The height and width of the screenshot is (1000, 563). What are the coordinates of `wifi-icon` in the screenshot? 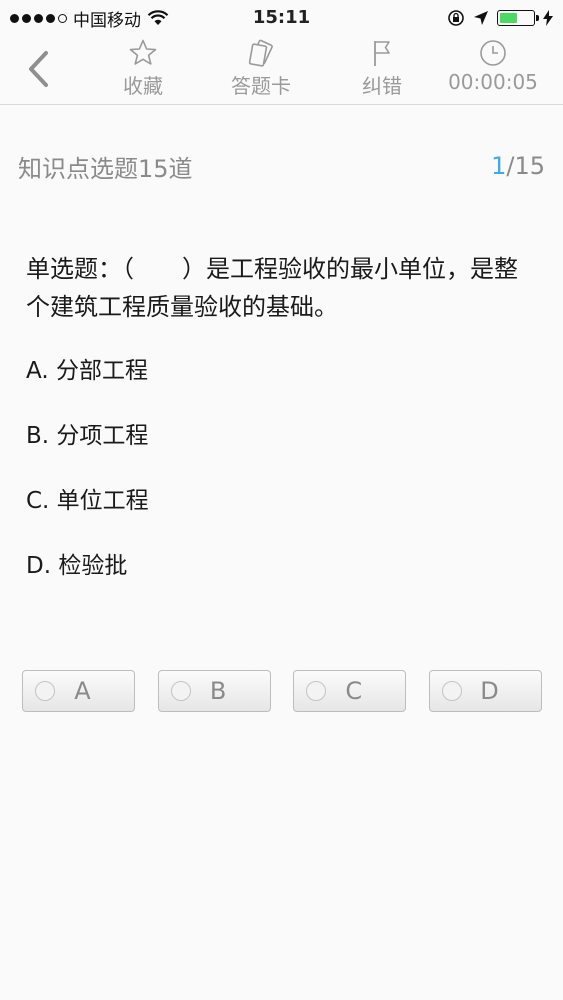 It's located at (158, 17).